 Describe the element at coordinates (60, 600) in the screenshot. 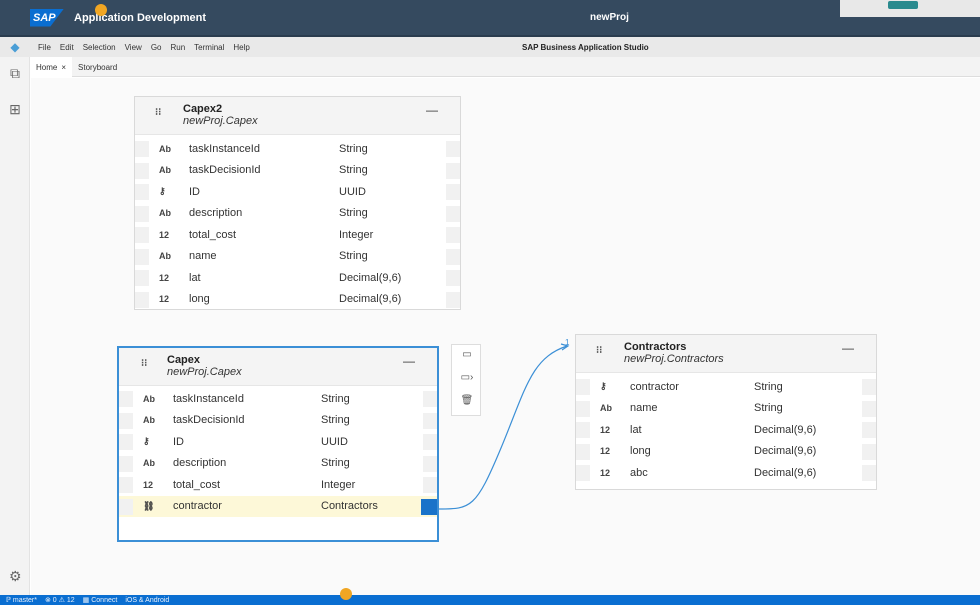

I see `problems-status: ⊗ 0 ⚠ 12` at that location.